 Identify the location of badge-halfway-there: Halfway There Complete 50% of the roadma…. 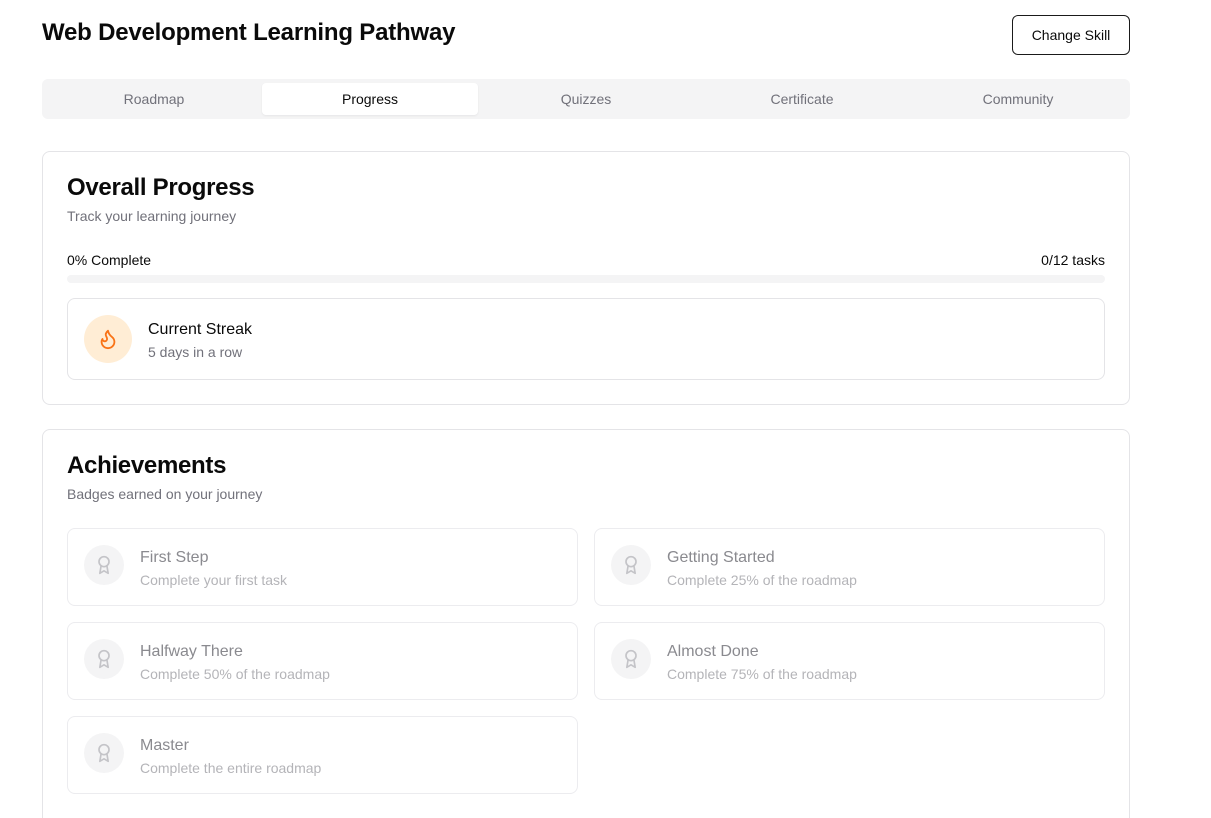
(322, 661).